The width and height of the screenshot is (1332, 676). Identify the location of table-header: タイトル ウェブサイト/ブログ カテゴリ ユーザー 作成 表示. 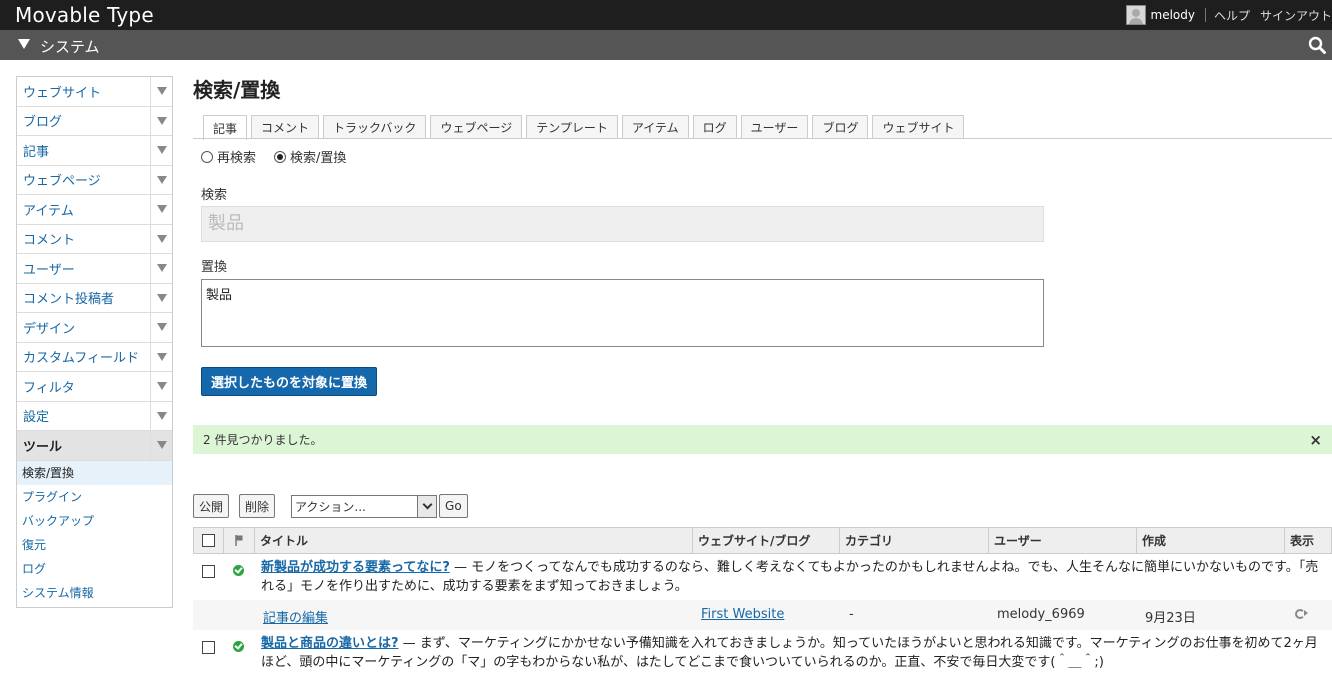
(762, 540).